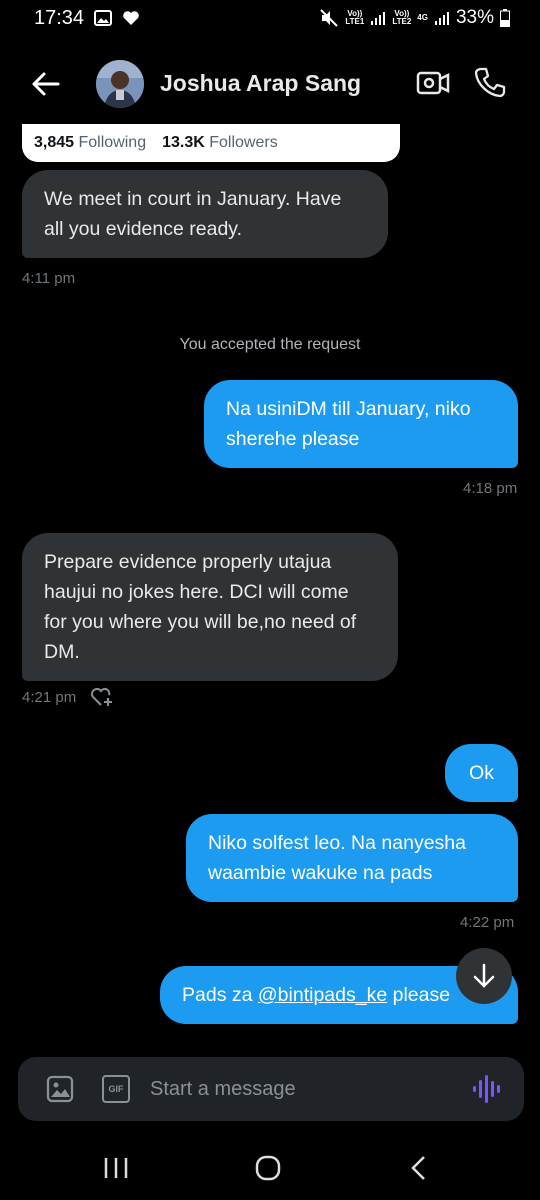 Image resolution: width=540 pixels, height=1200 pixels. I want to click on voice-call-button, so click(490, 82).